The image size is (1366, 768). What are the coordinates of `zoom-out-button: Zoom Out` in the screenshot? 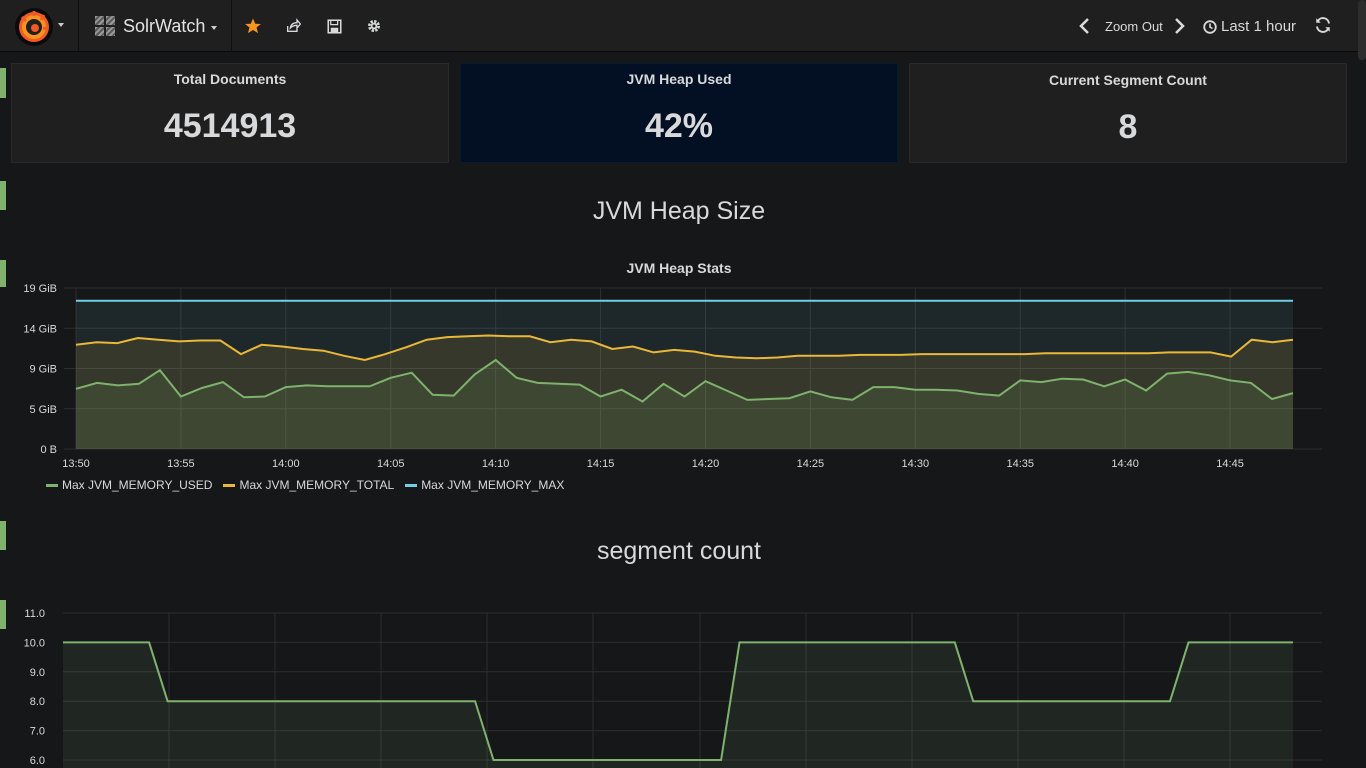 It's located at (1134, 26).